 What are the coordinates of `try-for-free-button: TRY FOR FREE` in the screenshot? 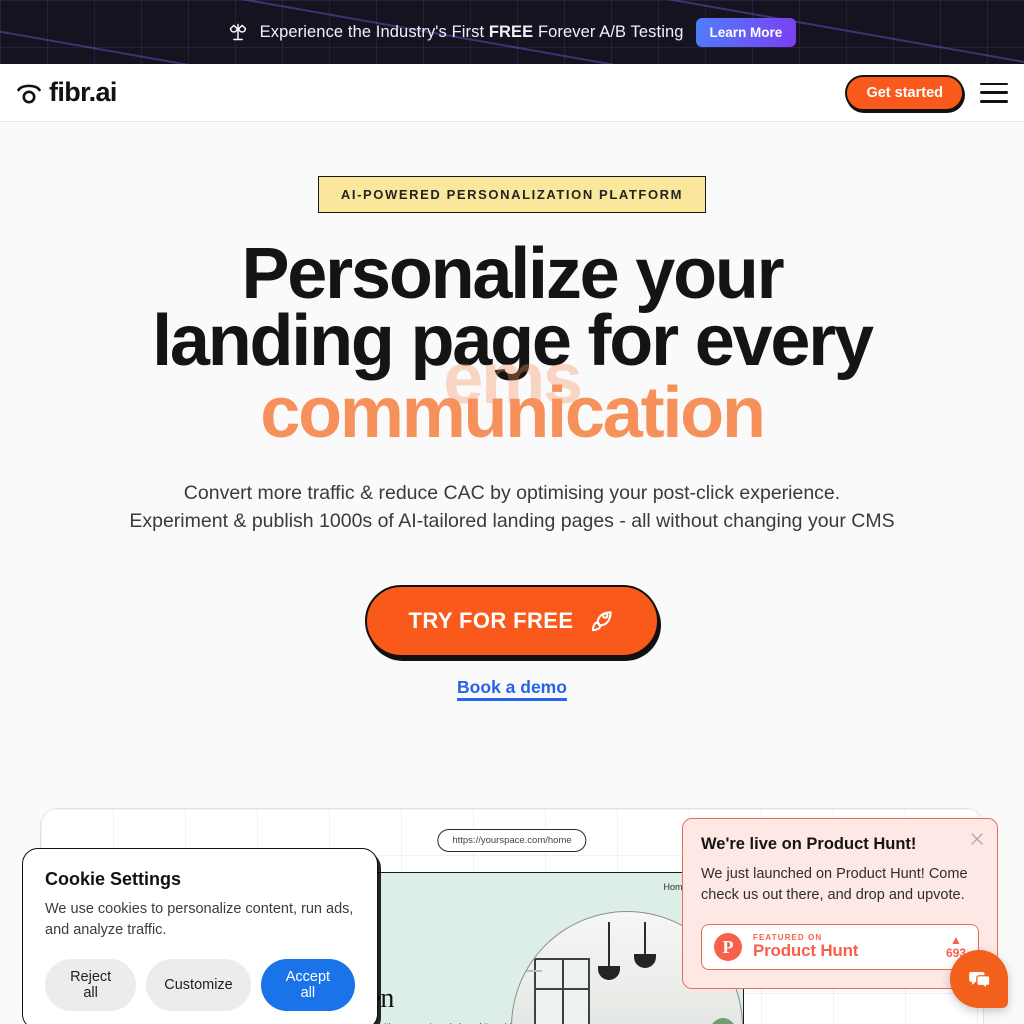 It's located at (512, 621).